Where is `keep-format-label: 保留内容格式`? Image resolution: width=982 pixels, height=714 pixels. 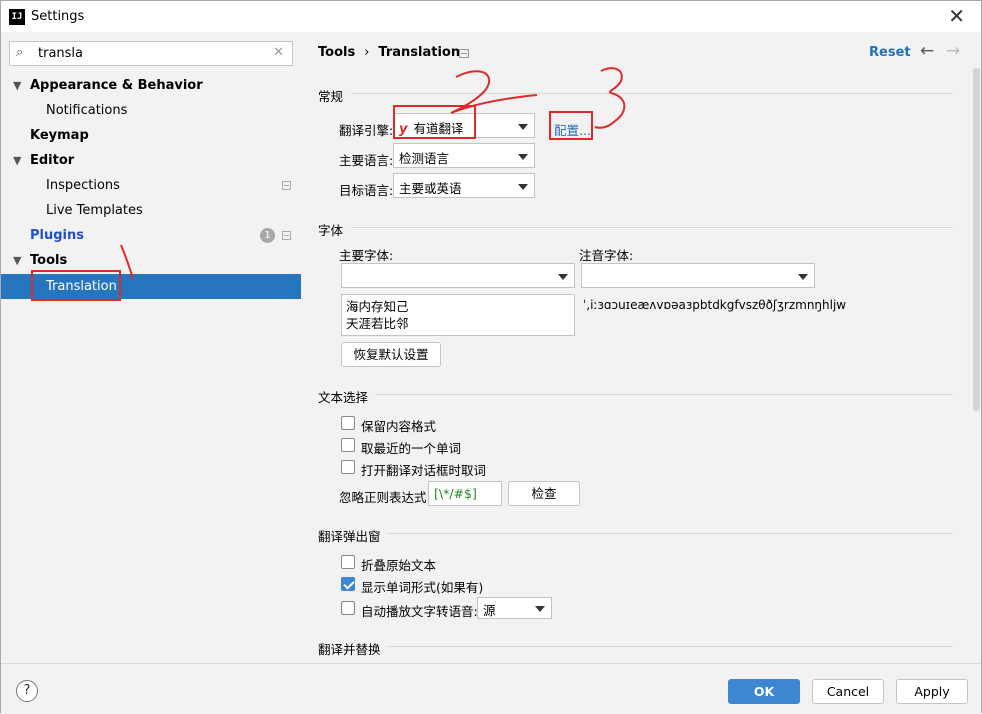
keep-format-label: 保留内容格式 is located at coordinates (399, 426).